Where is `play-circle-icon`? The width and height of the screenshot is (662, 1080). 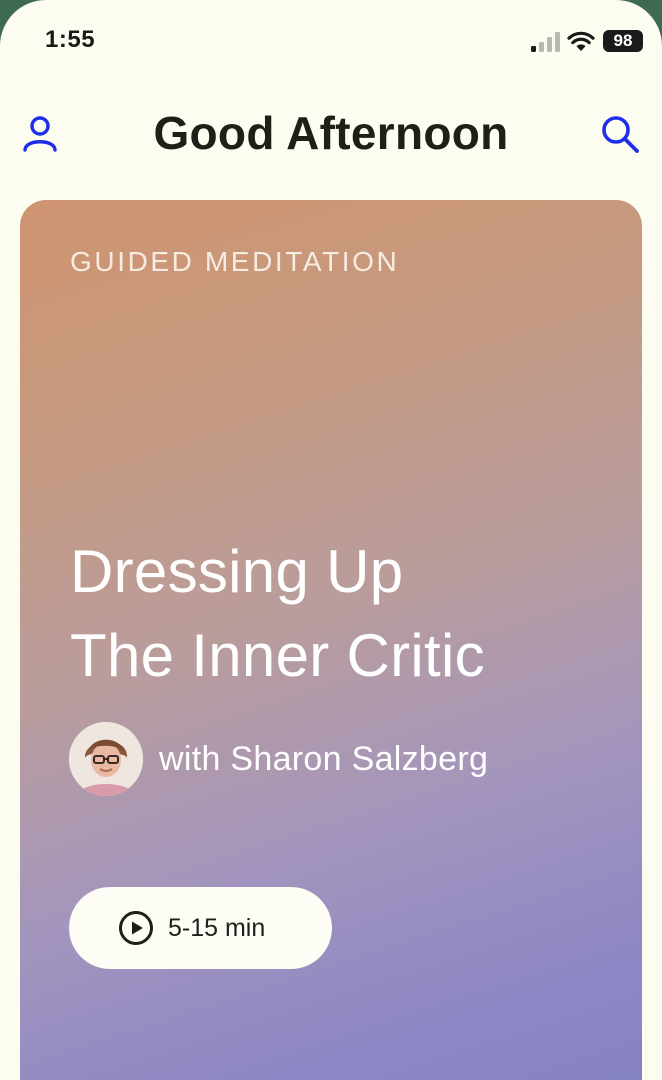
play-circle-icon is located at coordinates (136, 928).